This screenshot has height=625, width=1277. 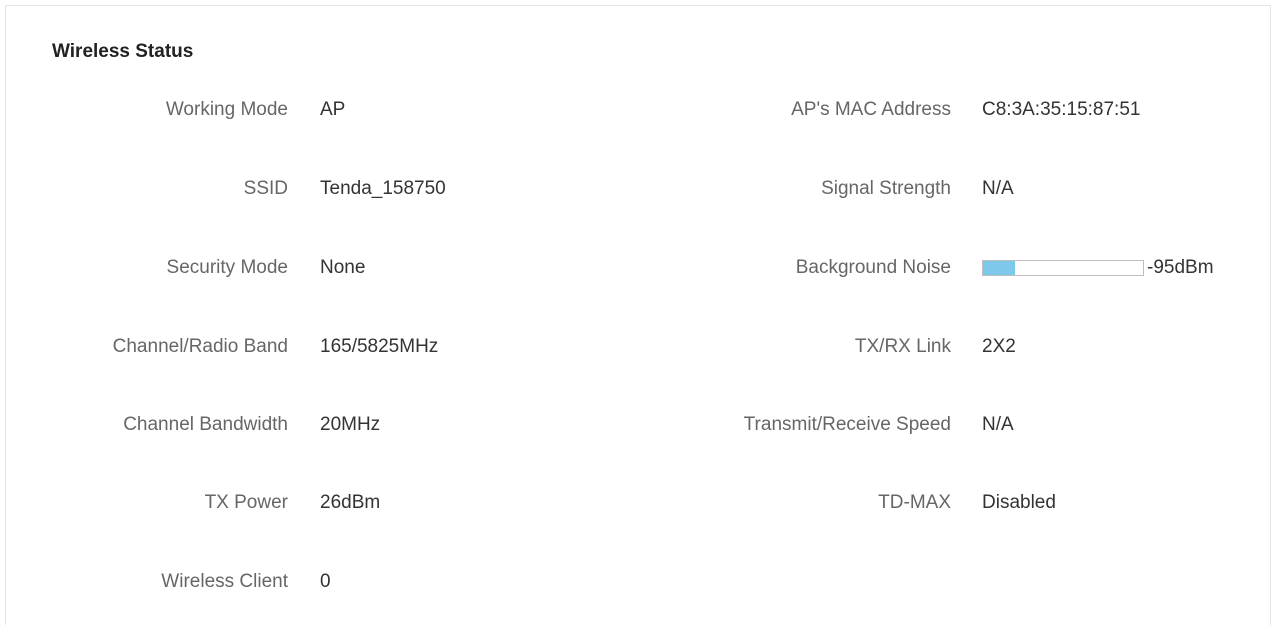 I want to click on wireless-client-label: Wireless Client, so click(x=224, y=581).